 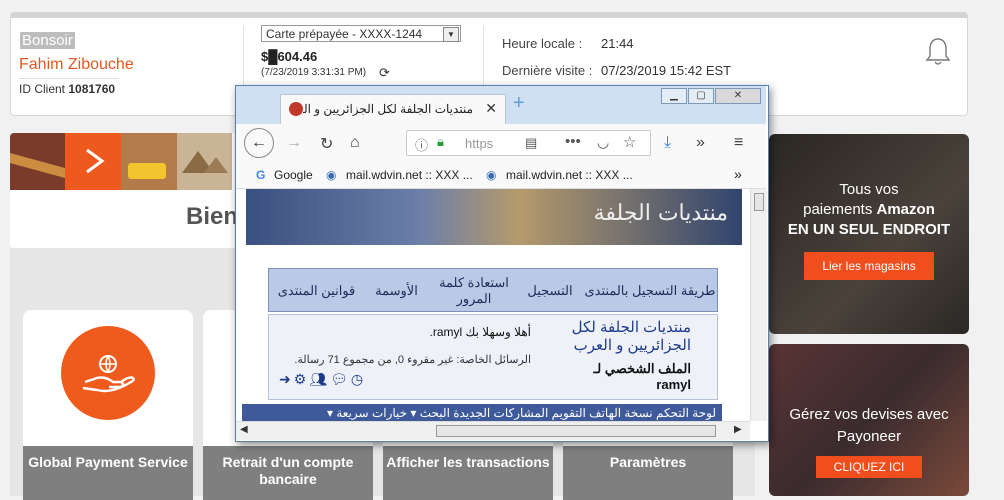 I want to click on new-tab-icon: +, so click(x=519, y=103).